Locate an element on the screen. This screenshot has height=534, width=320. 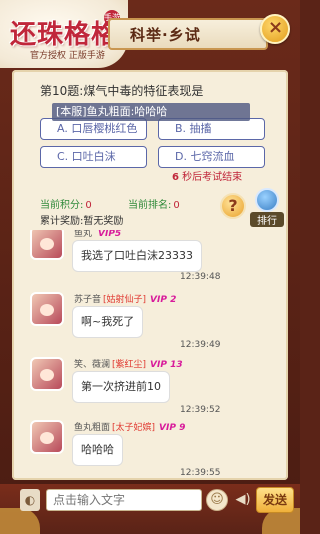
emoji-button: ☺ is located at coordinates (217, 500).